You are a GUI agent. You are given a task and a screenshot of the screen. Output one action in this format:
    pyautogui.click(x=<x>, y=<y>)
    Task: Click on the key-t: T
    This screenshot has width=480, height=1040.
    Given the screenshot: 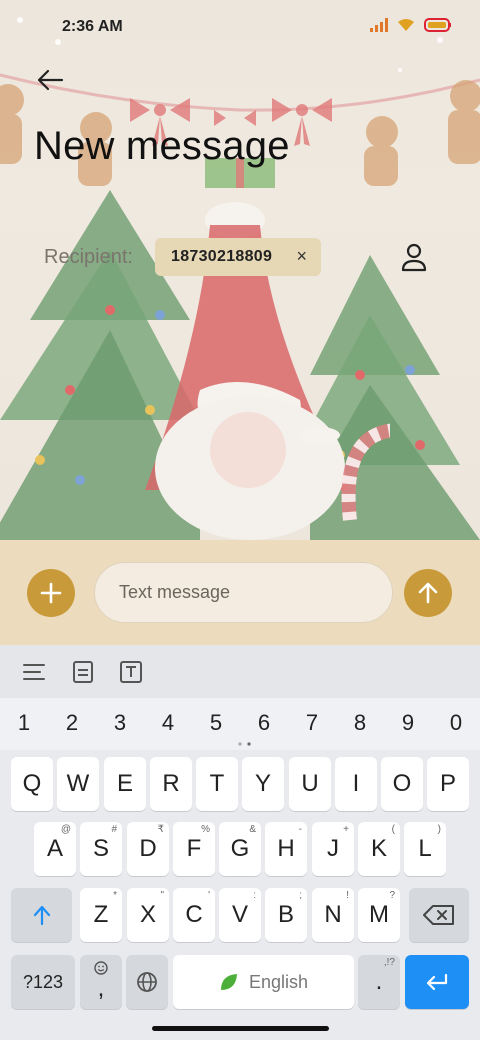 What is the action you would take?
    pyautogui.click(x=217, y=784)
    